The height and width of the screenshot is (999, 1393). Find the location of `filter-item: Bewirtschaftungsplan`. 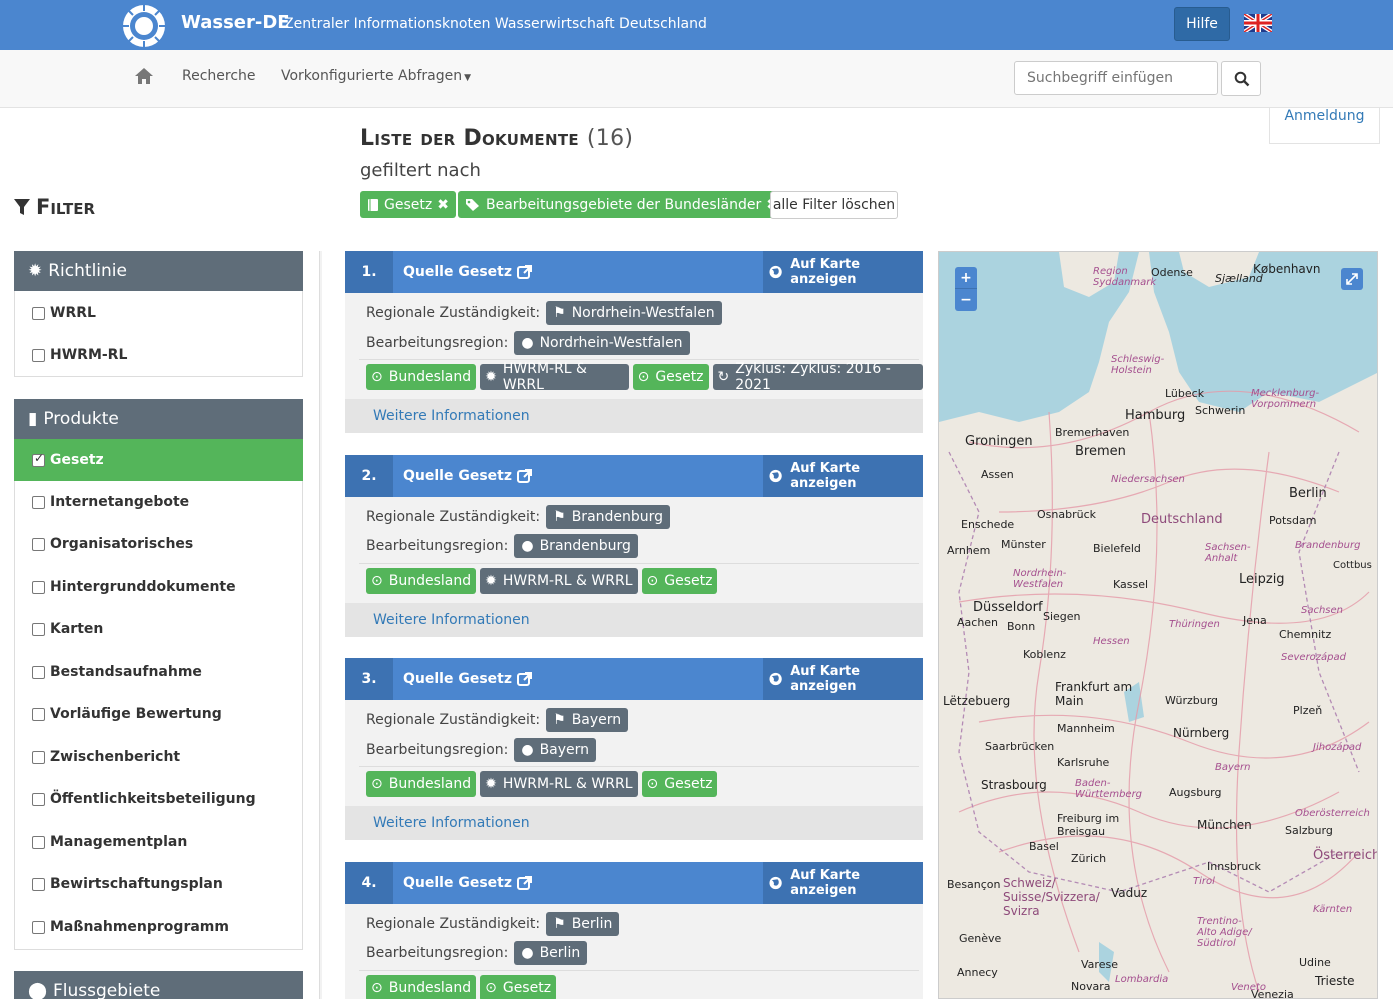

filter-item: Bewirtschaftungsplan is located at coordinates (158, 884).